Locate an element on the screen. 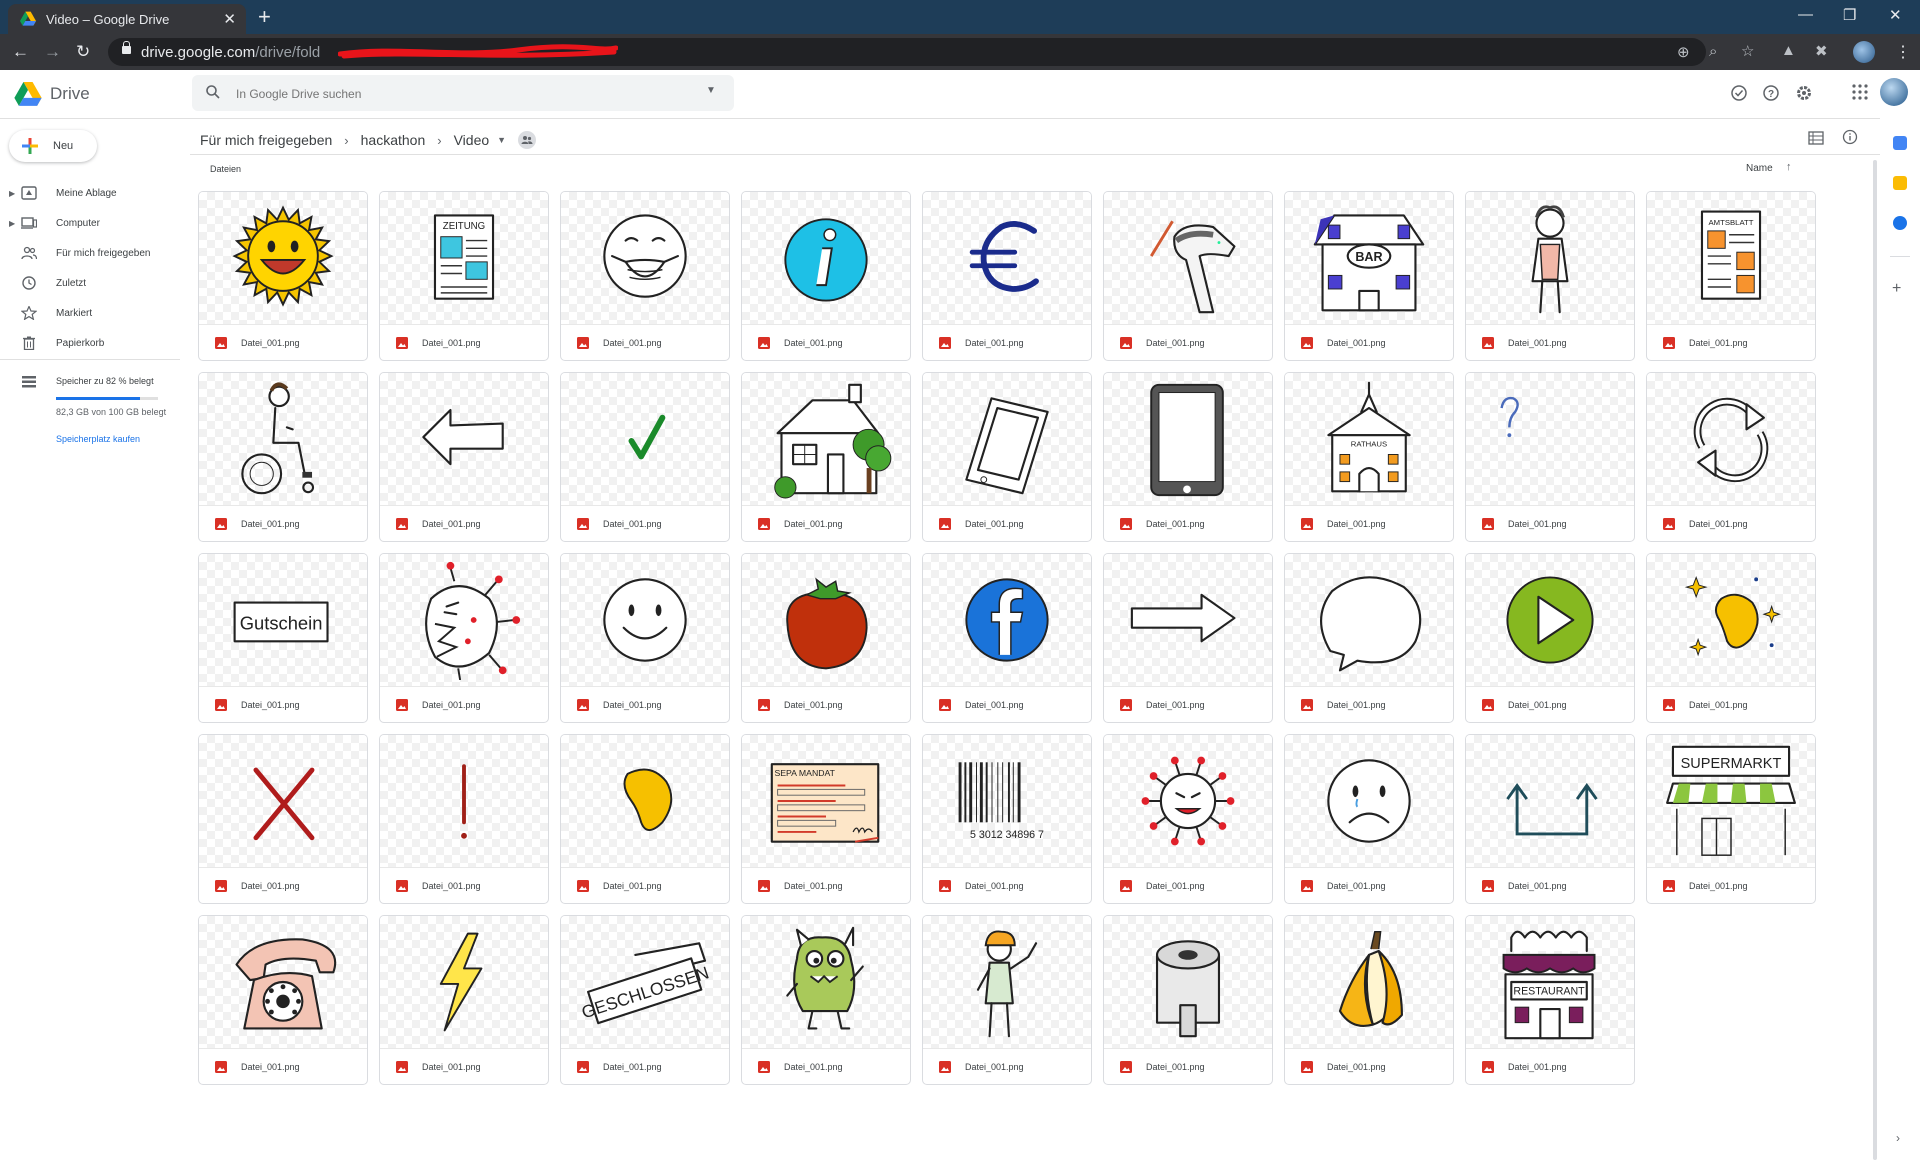 Image resolution: width=1920 pixels, height=1160 pixels. search-icon is located at coordinates (213, 92).